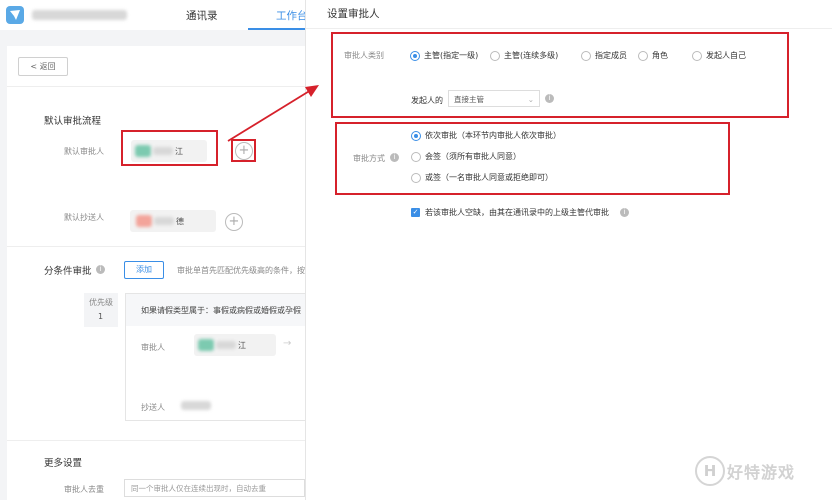 Image resolution: width=832 pixels, height=500 pixels. What do you see at coordinates (726, 55) in the screenshot?
I see `approver-type-option: 发起人自己` at bounding box center [726, 55].